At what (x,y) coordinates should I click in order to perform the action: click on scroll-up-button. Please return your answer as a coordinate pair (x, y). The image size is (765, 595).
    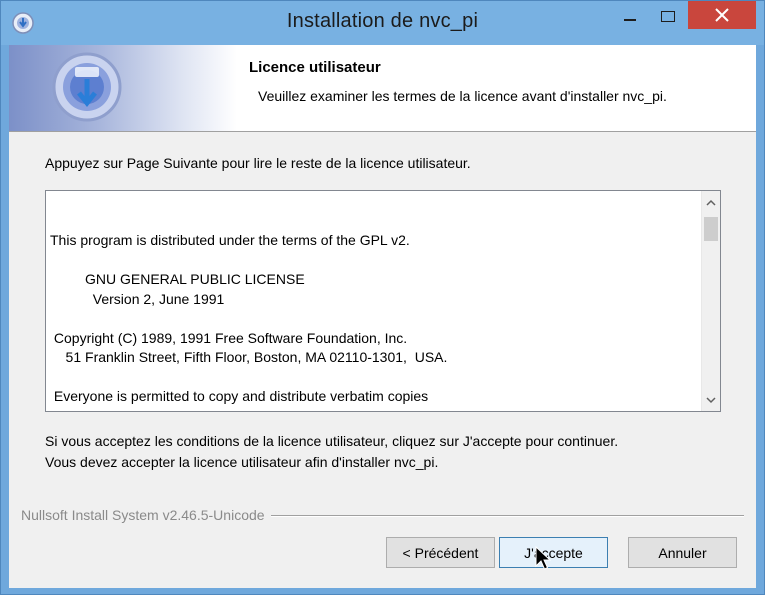
    Looking at the image, I should click on (711, 202).